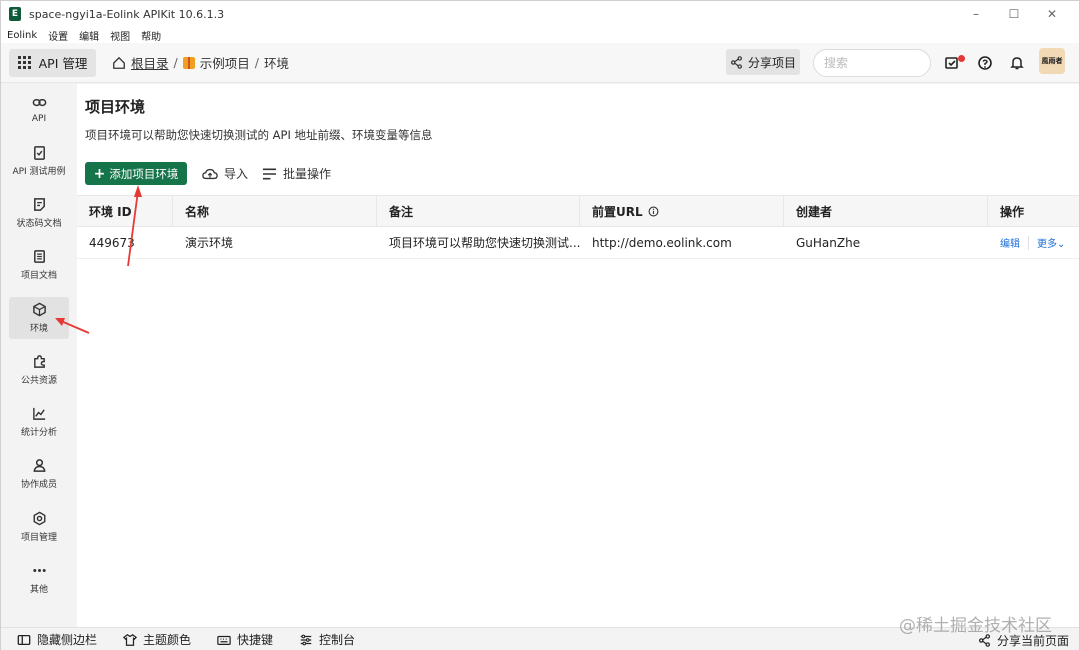 This screenshot has width=1080, height=650. What do you see at coordinates (736, 62) in the screenshot?
I see `share-icon` at bounding box center [736, 62].